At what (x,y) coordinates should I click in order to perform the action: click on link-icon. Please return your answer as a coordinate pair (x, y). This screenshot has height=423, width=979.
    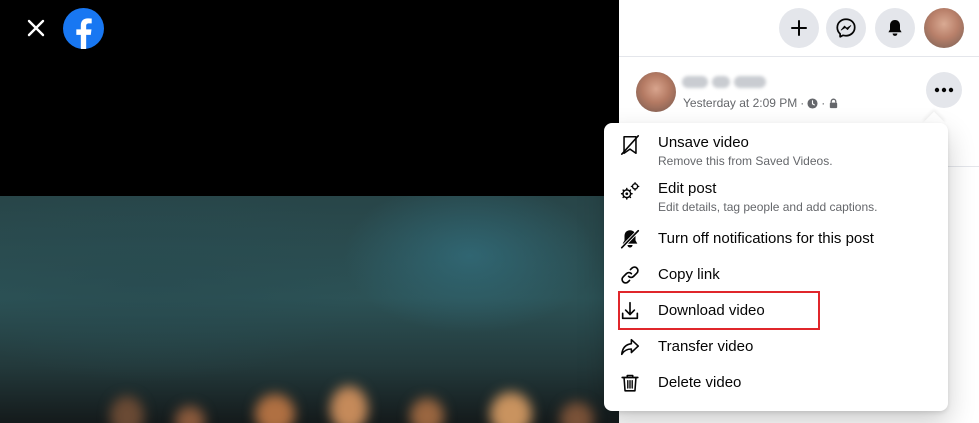
    Looking at the image, I should click on (630, 275).